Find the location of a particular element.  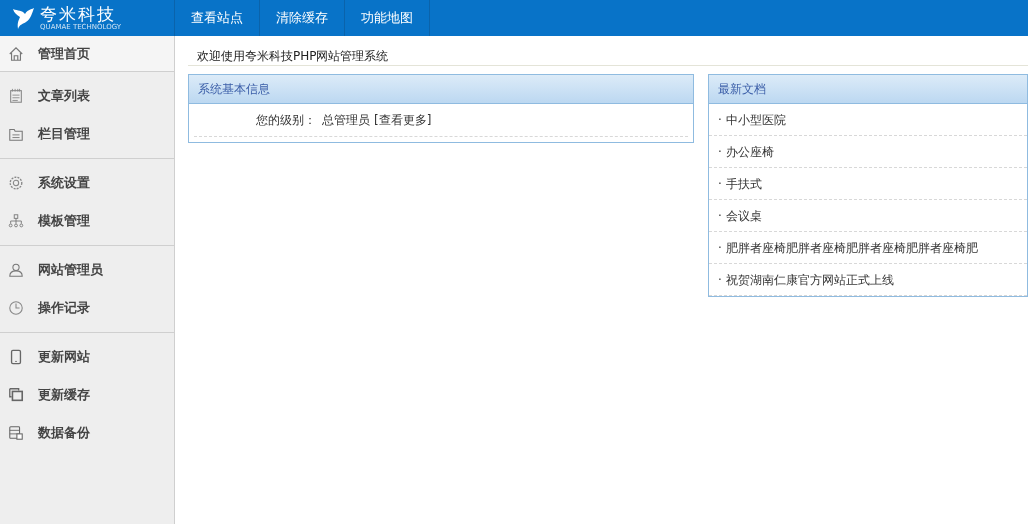

logo-name: 夸米科技 is located at coordinates (78, 14).